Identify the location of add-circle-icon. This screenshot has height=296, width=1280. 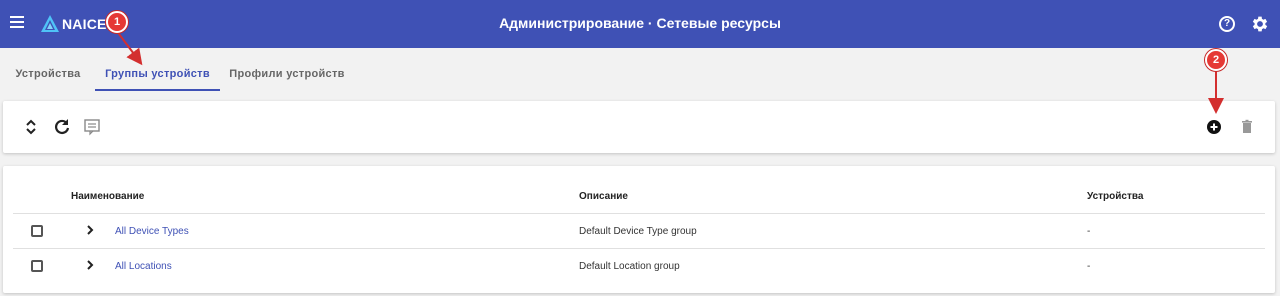
(1214, 127).